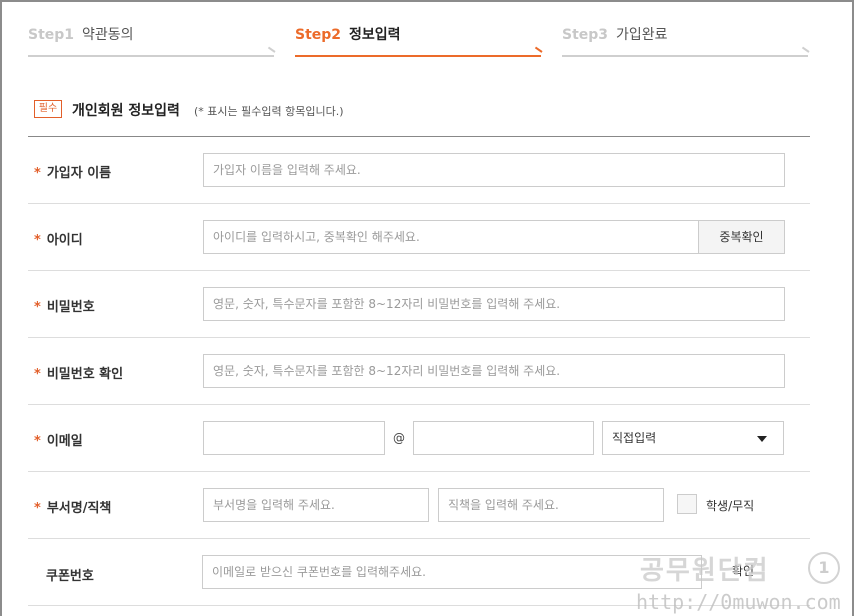  Describe the element at coordinates (762, 439) in the screenshot. I see `chevron-down-icon` at that location.